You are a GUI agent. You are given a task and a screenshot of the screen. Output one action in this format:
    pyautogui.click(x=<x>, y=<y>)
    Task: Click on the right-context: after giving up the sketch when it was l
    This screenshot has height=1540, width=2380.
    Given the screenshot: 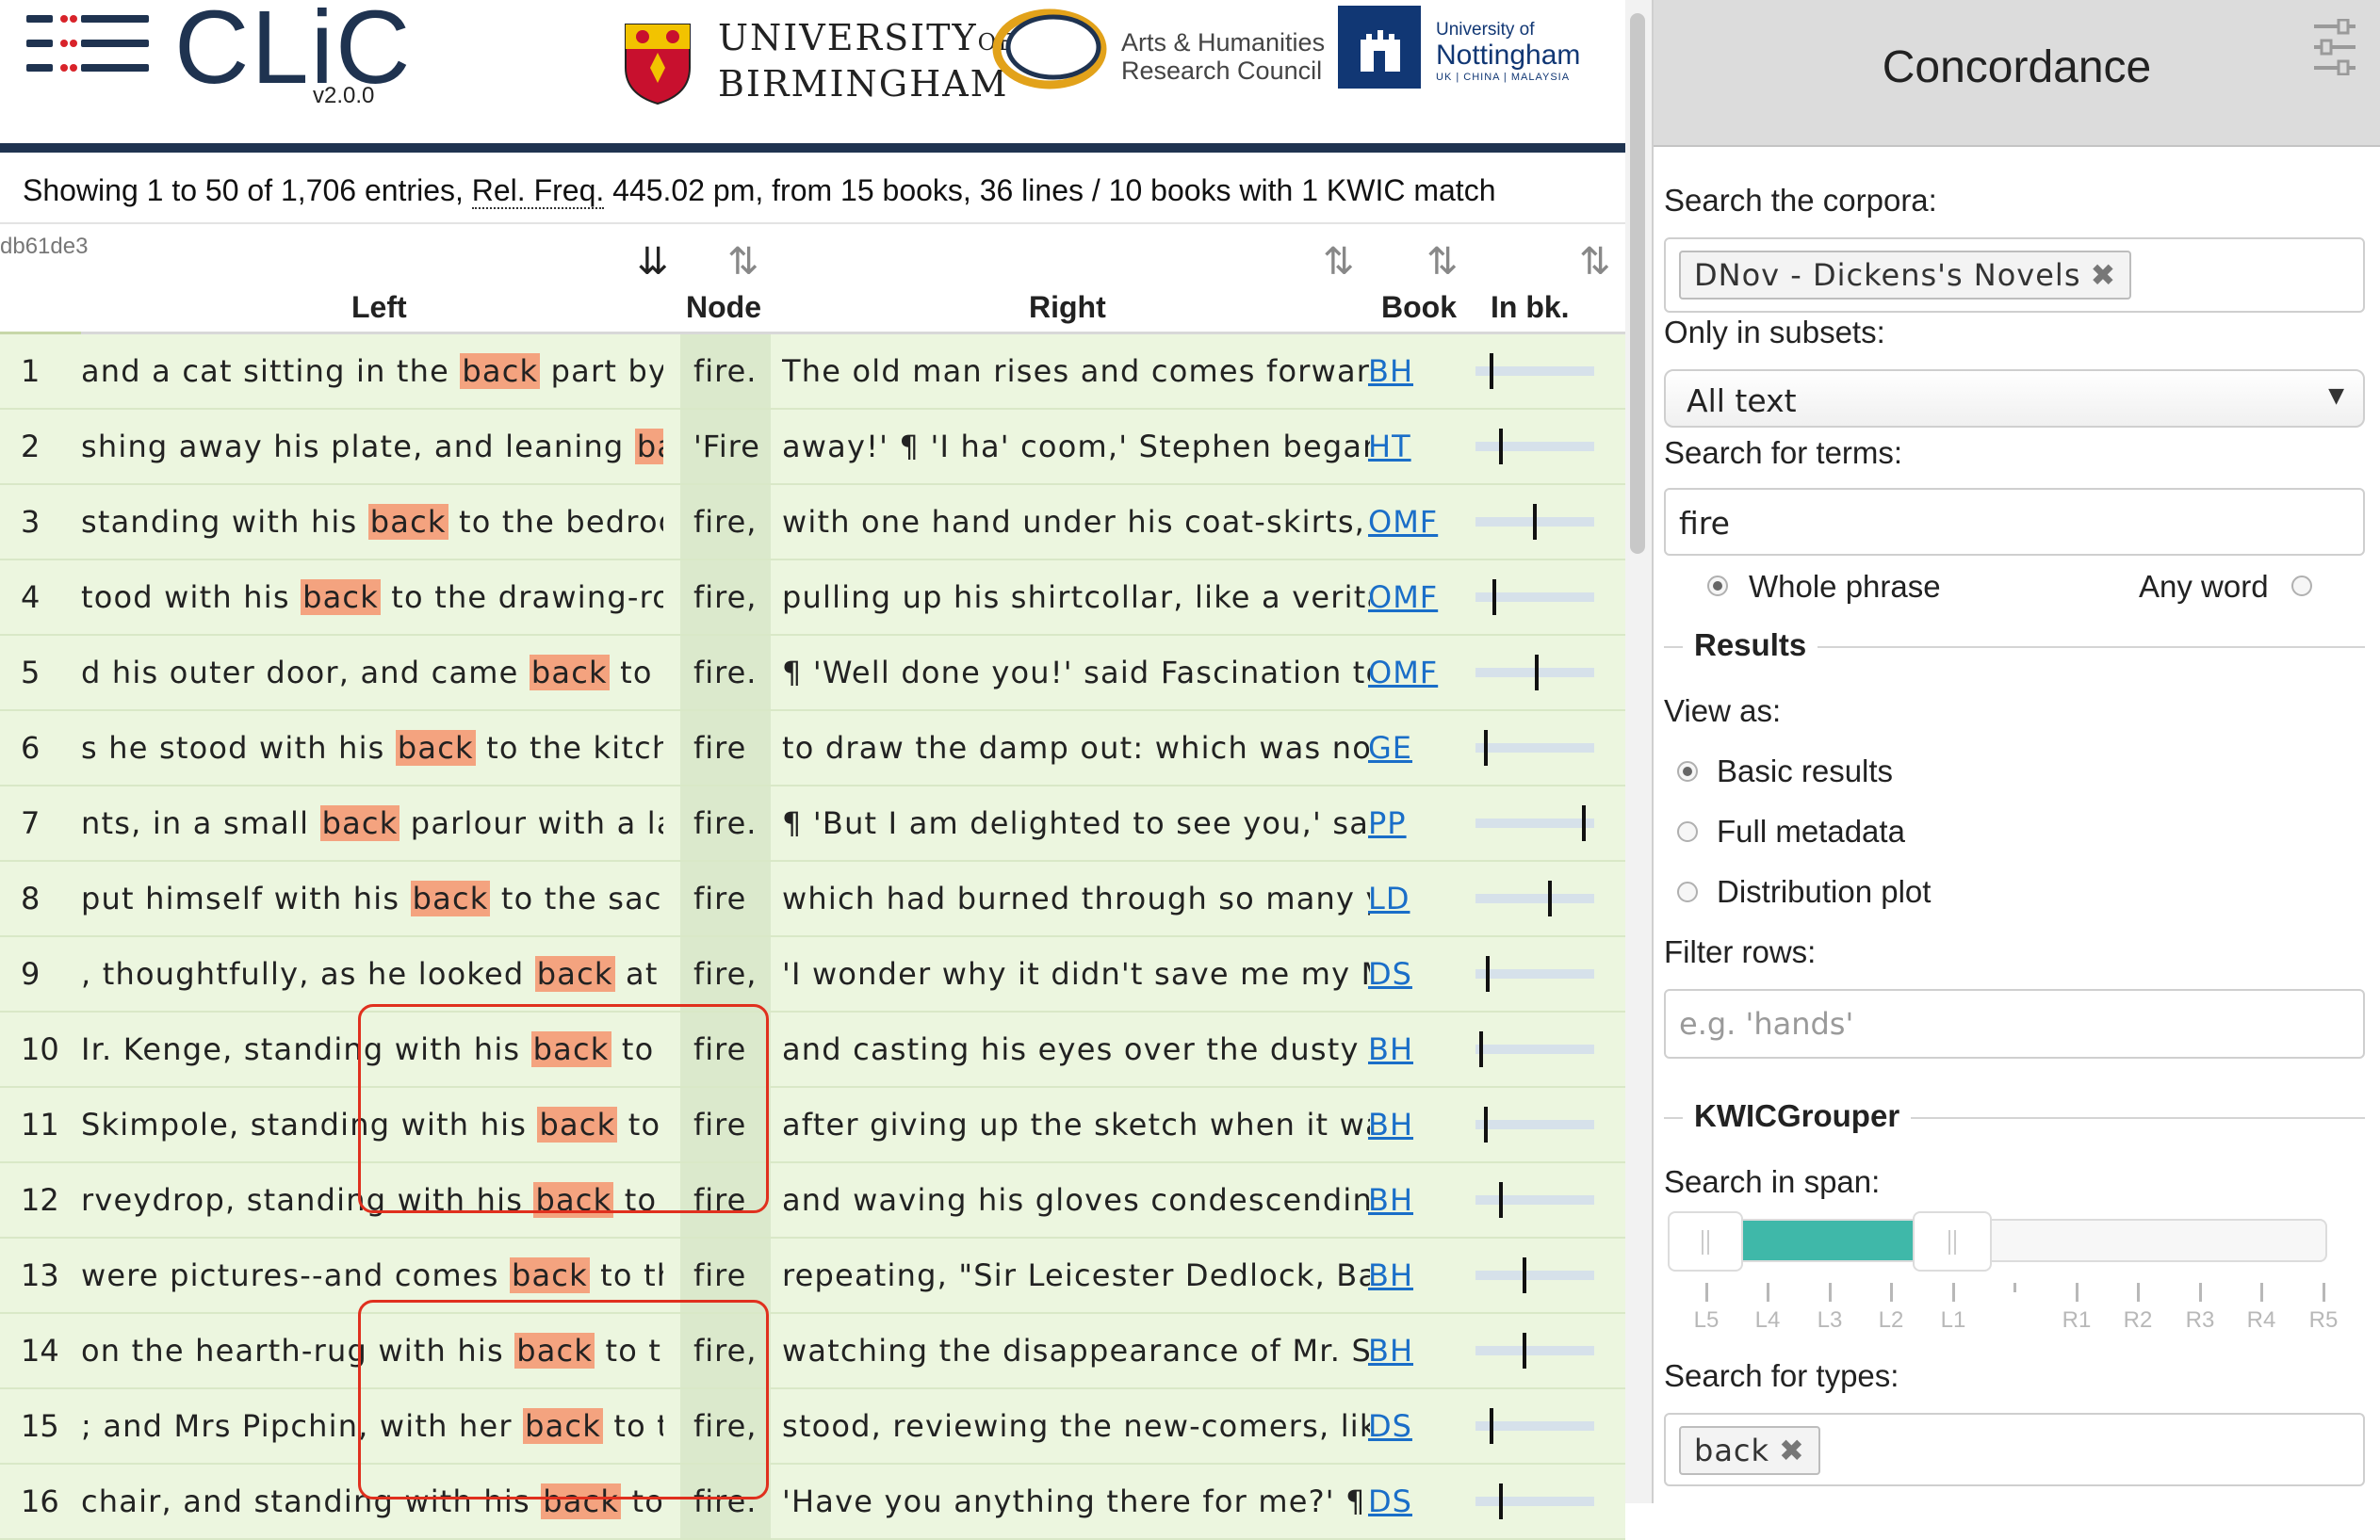 What is the action you would take?
    pyautogui.click(x=1076, y=1125)
    